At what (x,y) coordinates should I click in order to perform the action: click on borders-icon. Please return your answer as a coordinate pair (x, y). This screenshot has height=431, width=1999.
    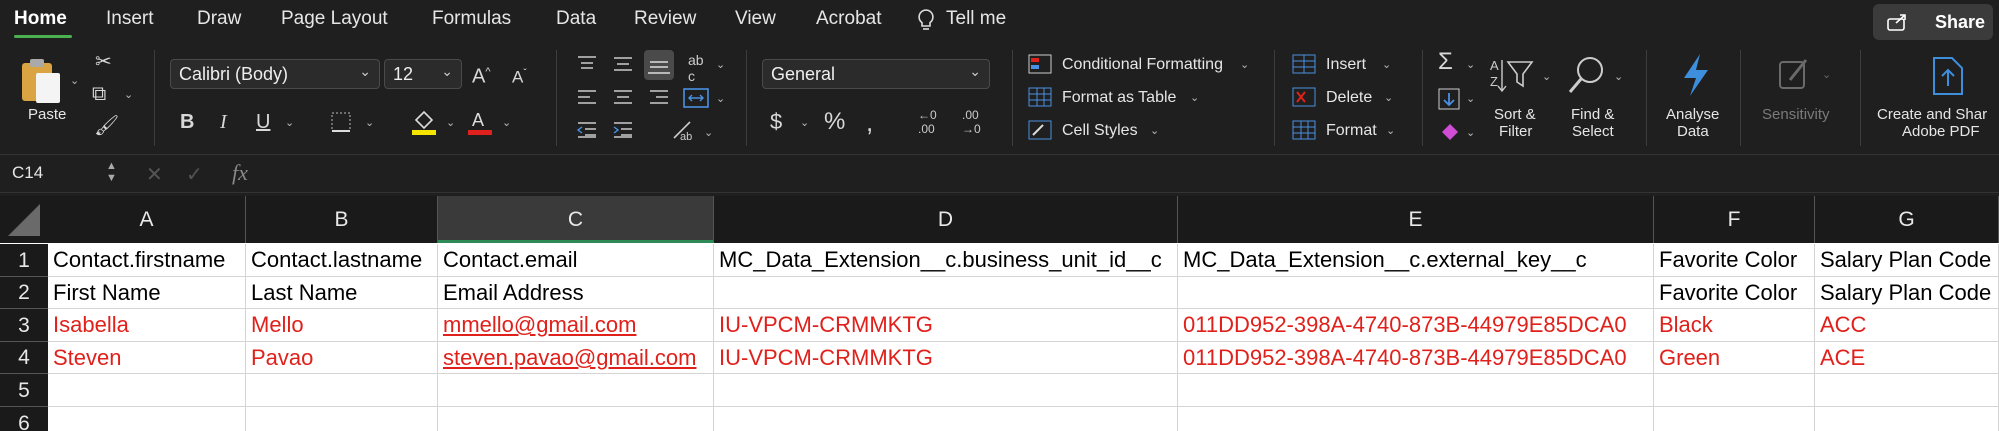
    Looking at the image, I should click on (341, 124).